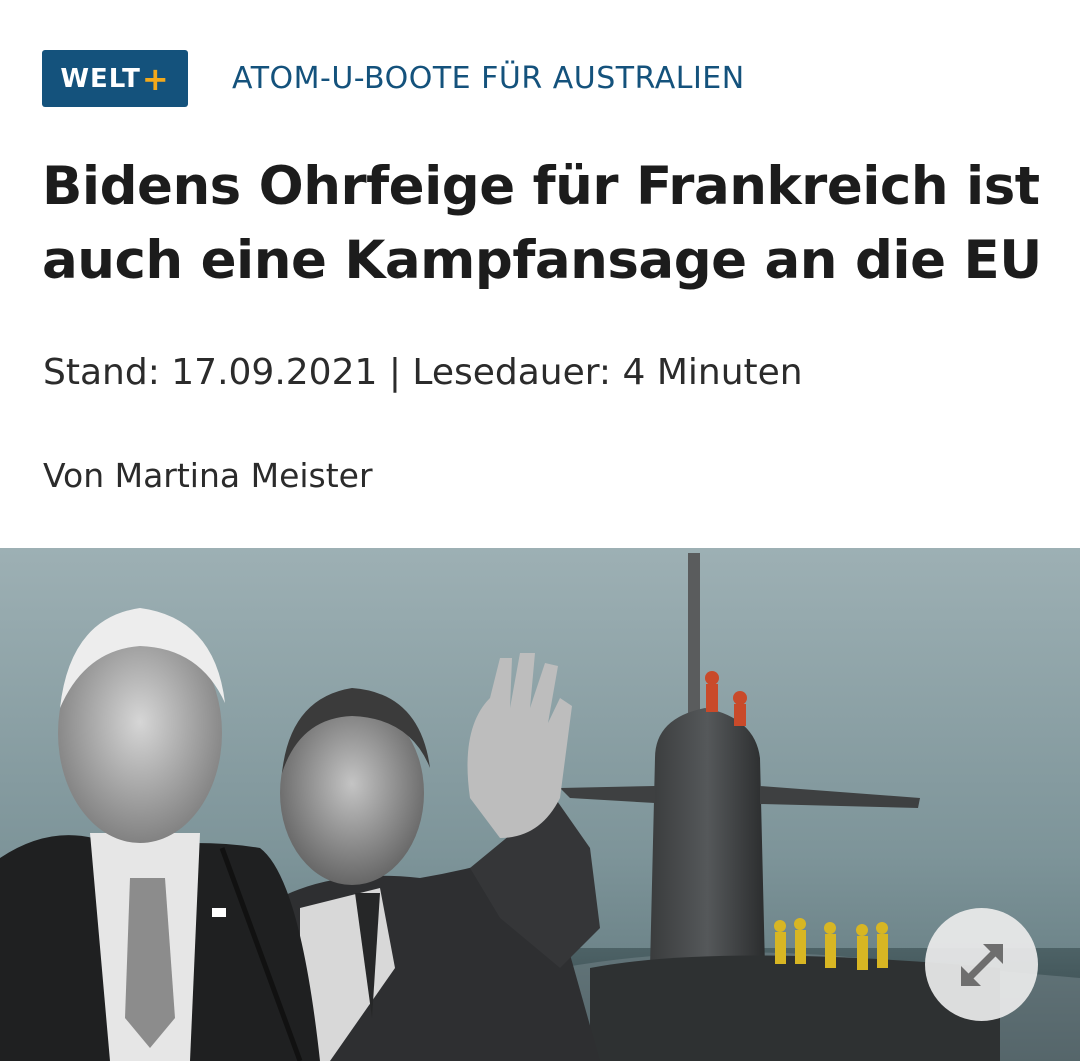 The image size is (1080, 1061). Describe the element at coordinates (100, 78) in the screenshot. I see `logo-text: WELT` at that location.